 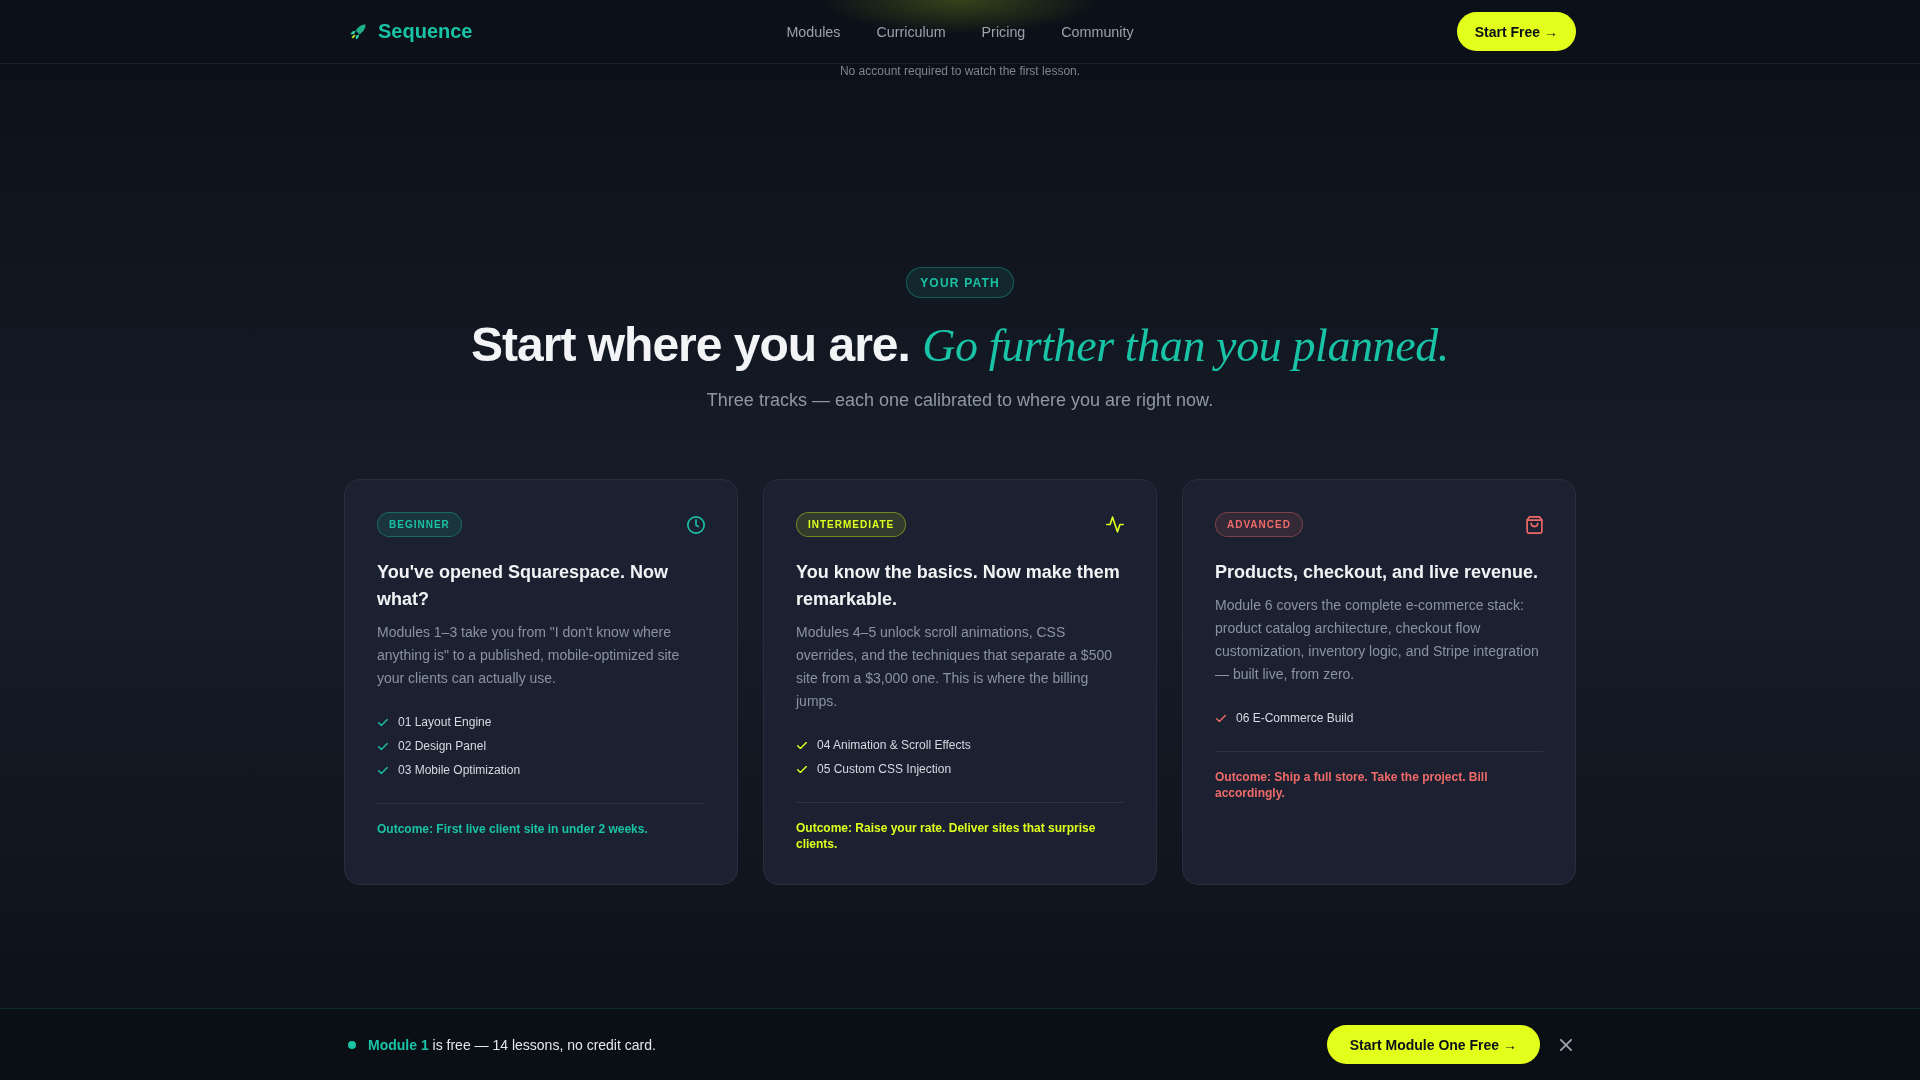 What do you see at coordinates (1433, 1044) in the screenshot?
I see `start-module-button: Start Module One Free →` at bounding box center [1433, 1044].